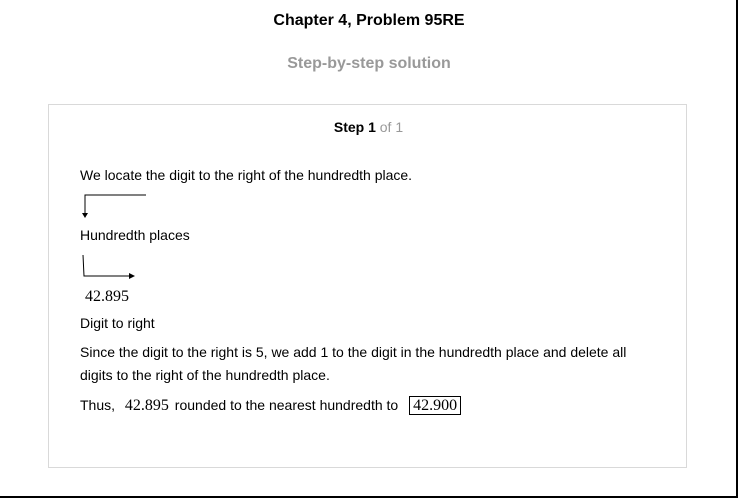  What do you see at coordinates (435, 405) in the screenshot?
I see `boxed-answer: 42.900` at bounding box center [435, 405].